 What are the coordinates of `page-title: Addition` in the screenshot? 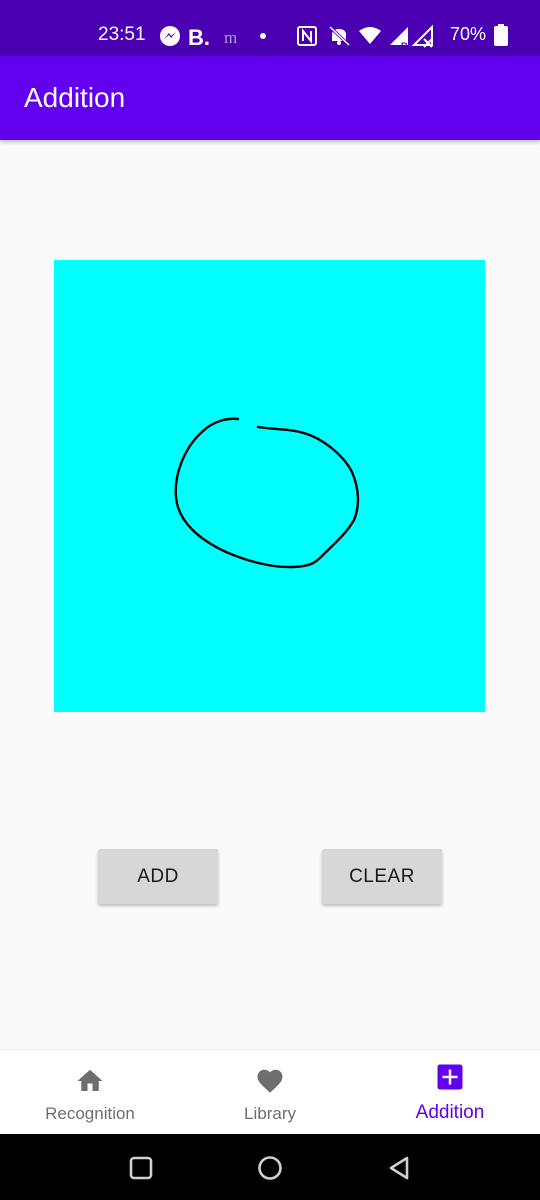 It's located at (75, 97).